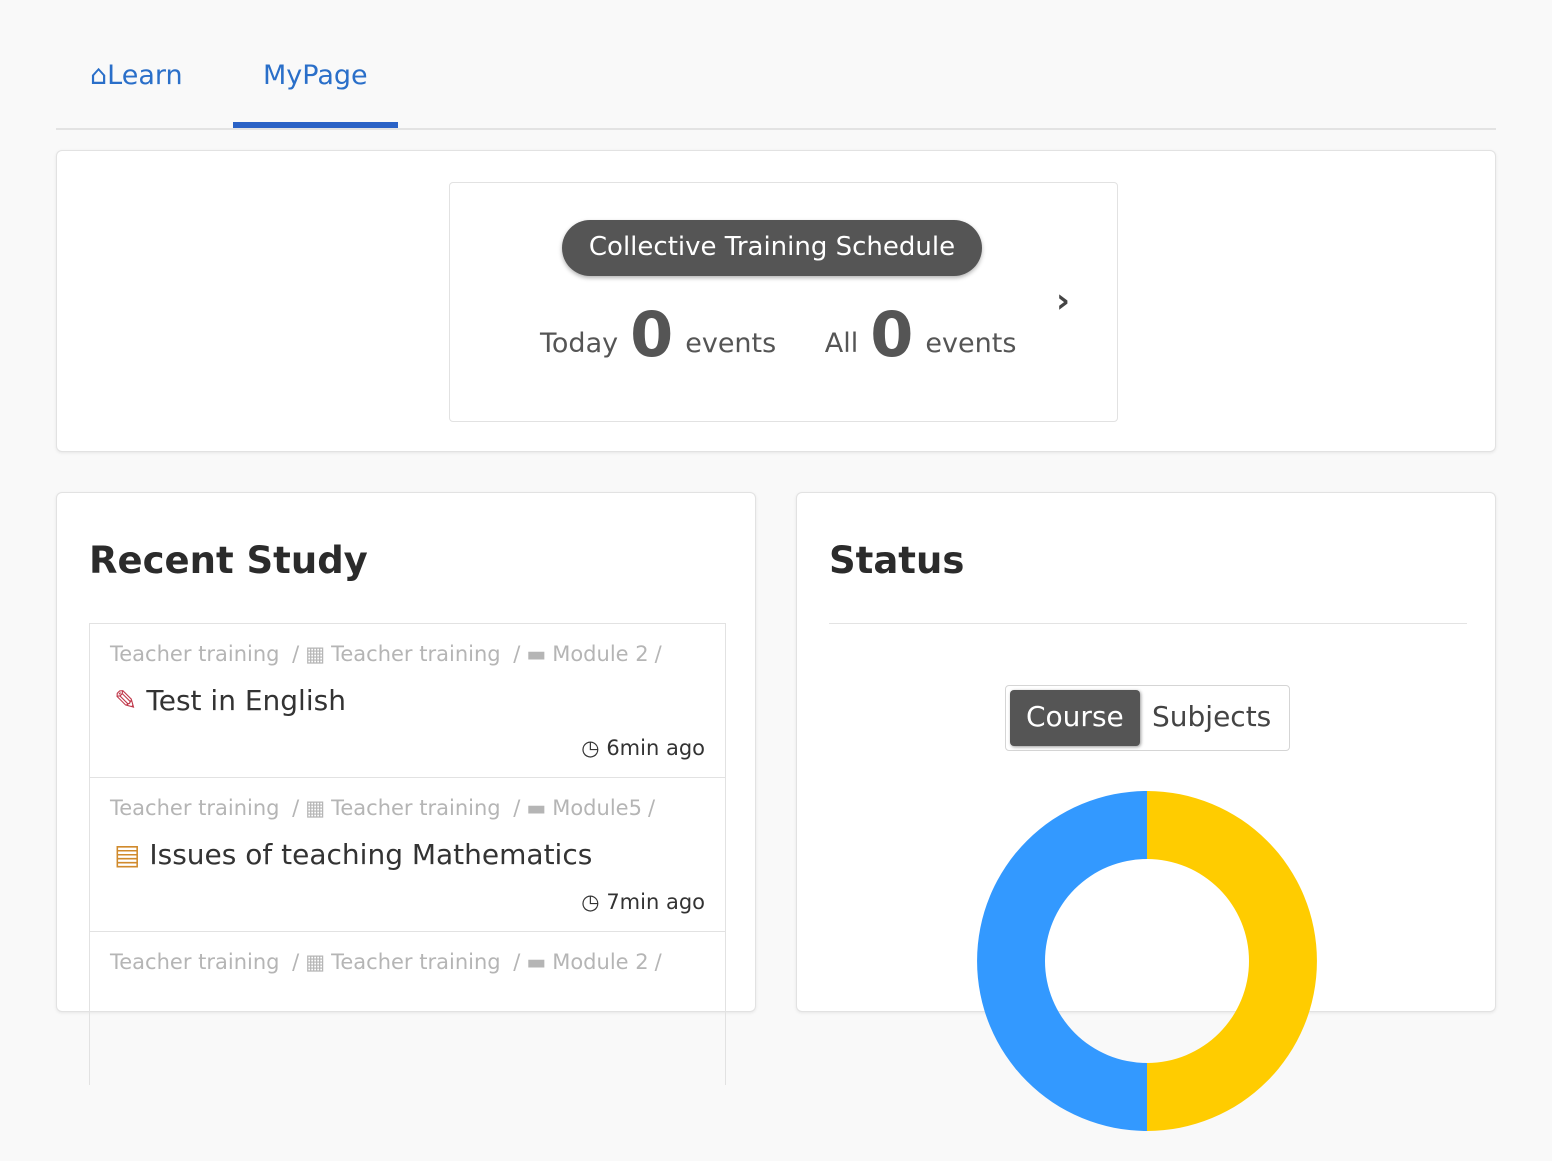 This screenshot has width=1552, height=1161. What do you see at coordinates (1211, 718) in the screenshot?
I see `subjects-button: Subjects` at bounding box center [1211, 718].